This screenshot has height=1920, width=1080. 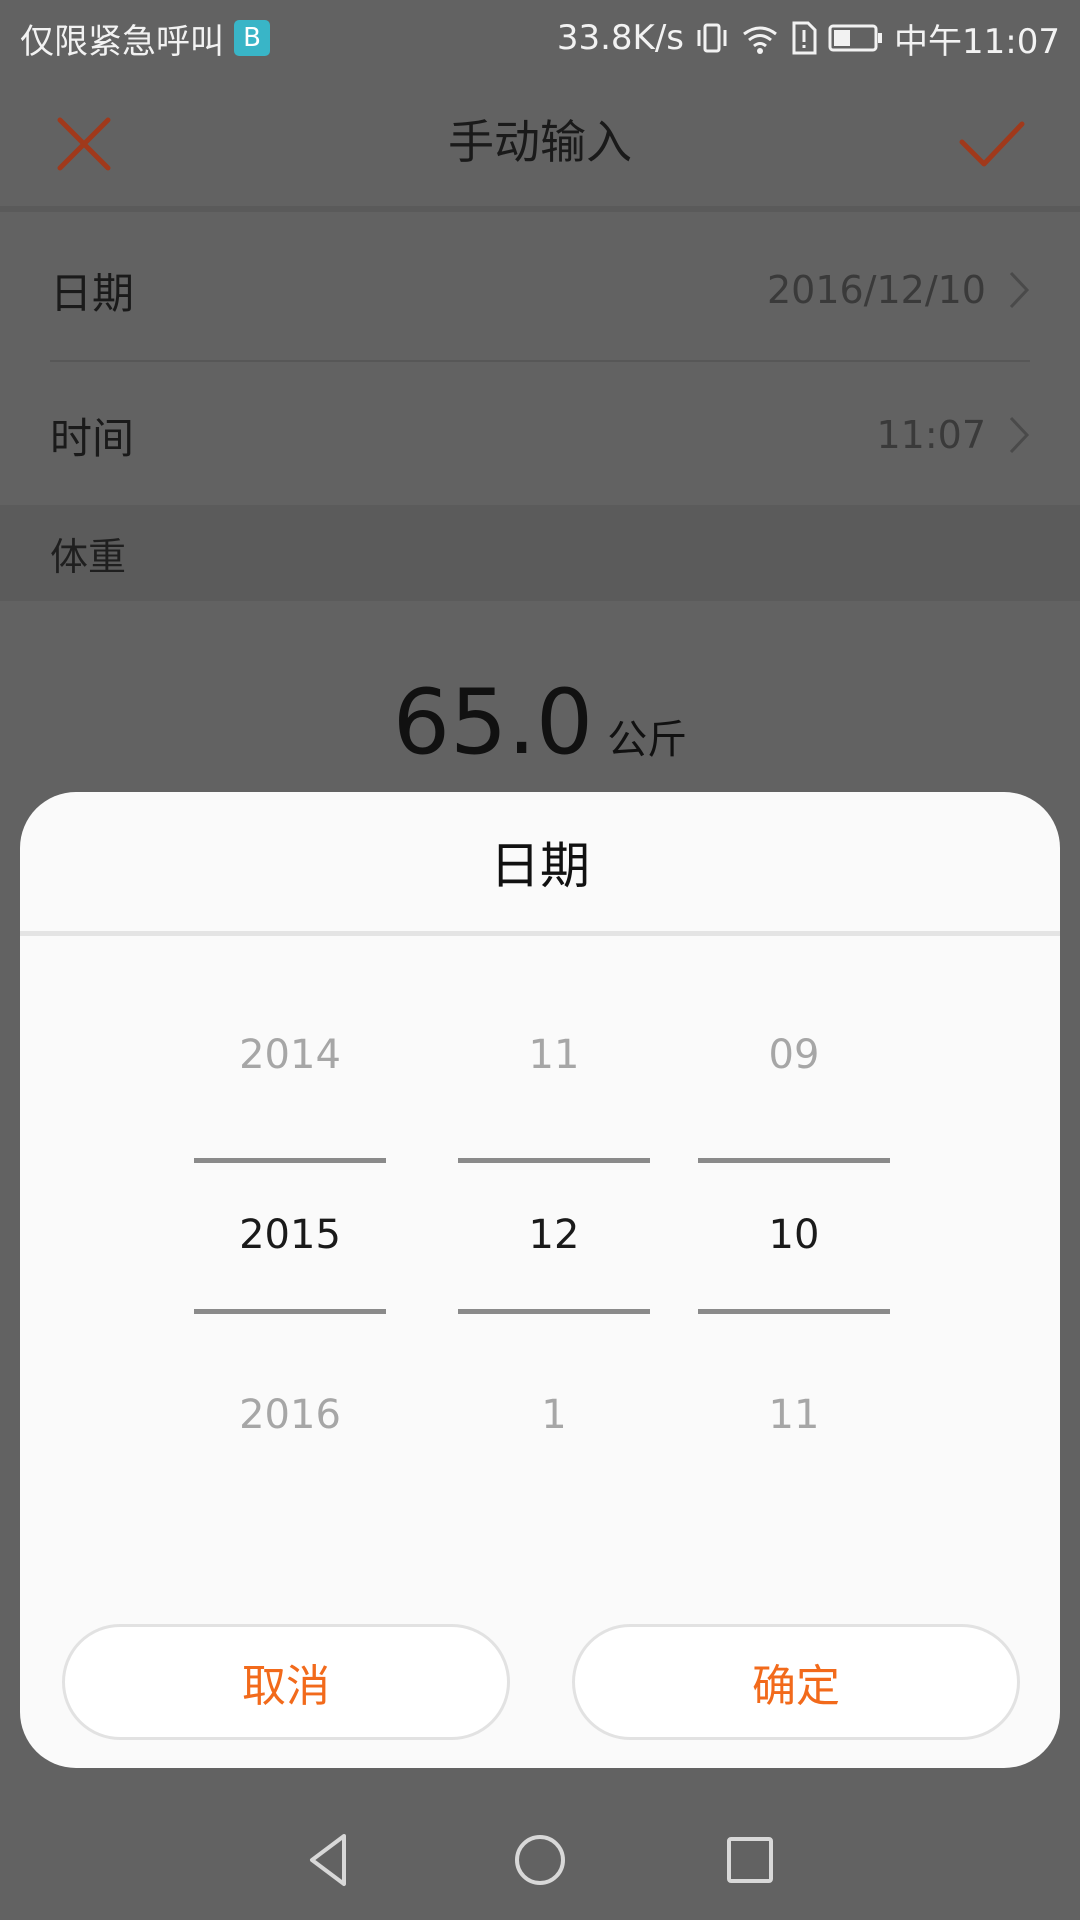 I want to click on month-next: 1, so click(x=554, y=1415).